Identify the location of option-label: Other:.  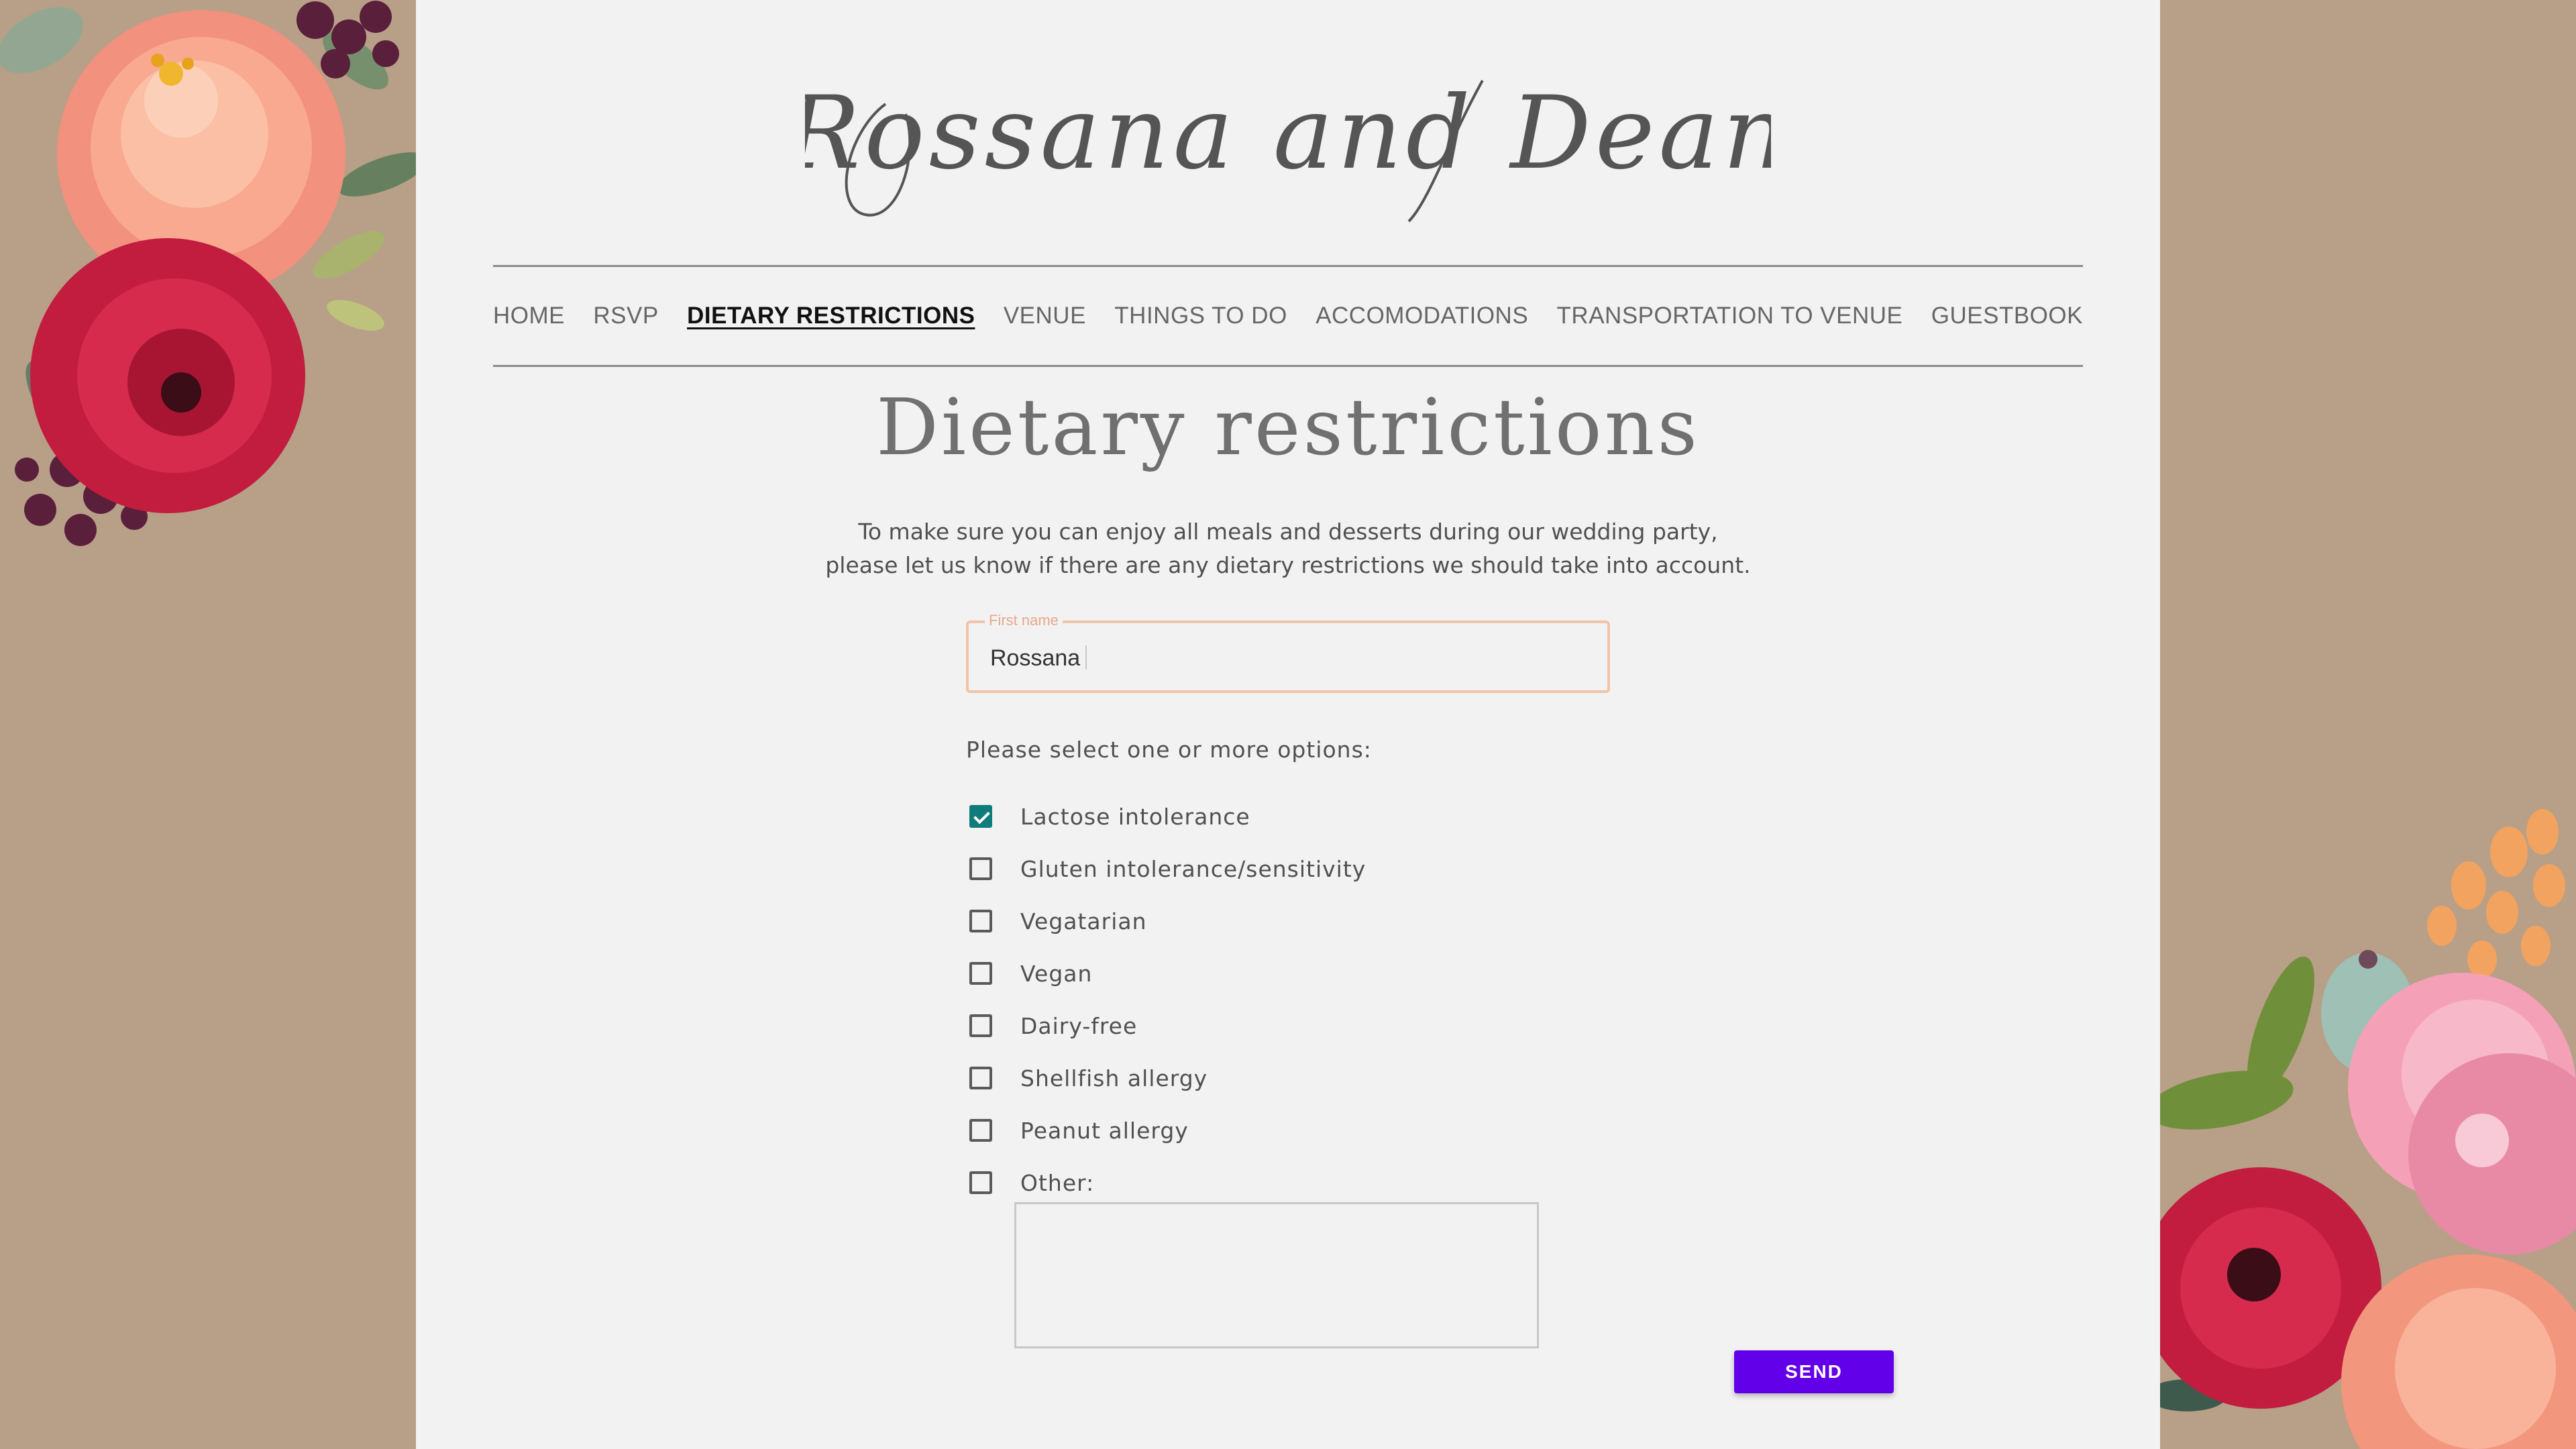
(1057, 1182).